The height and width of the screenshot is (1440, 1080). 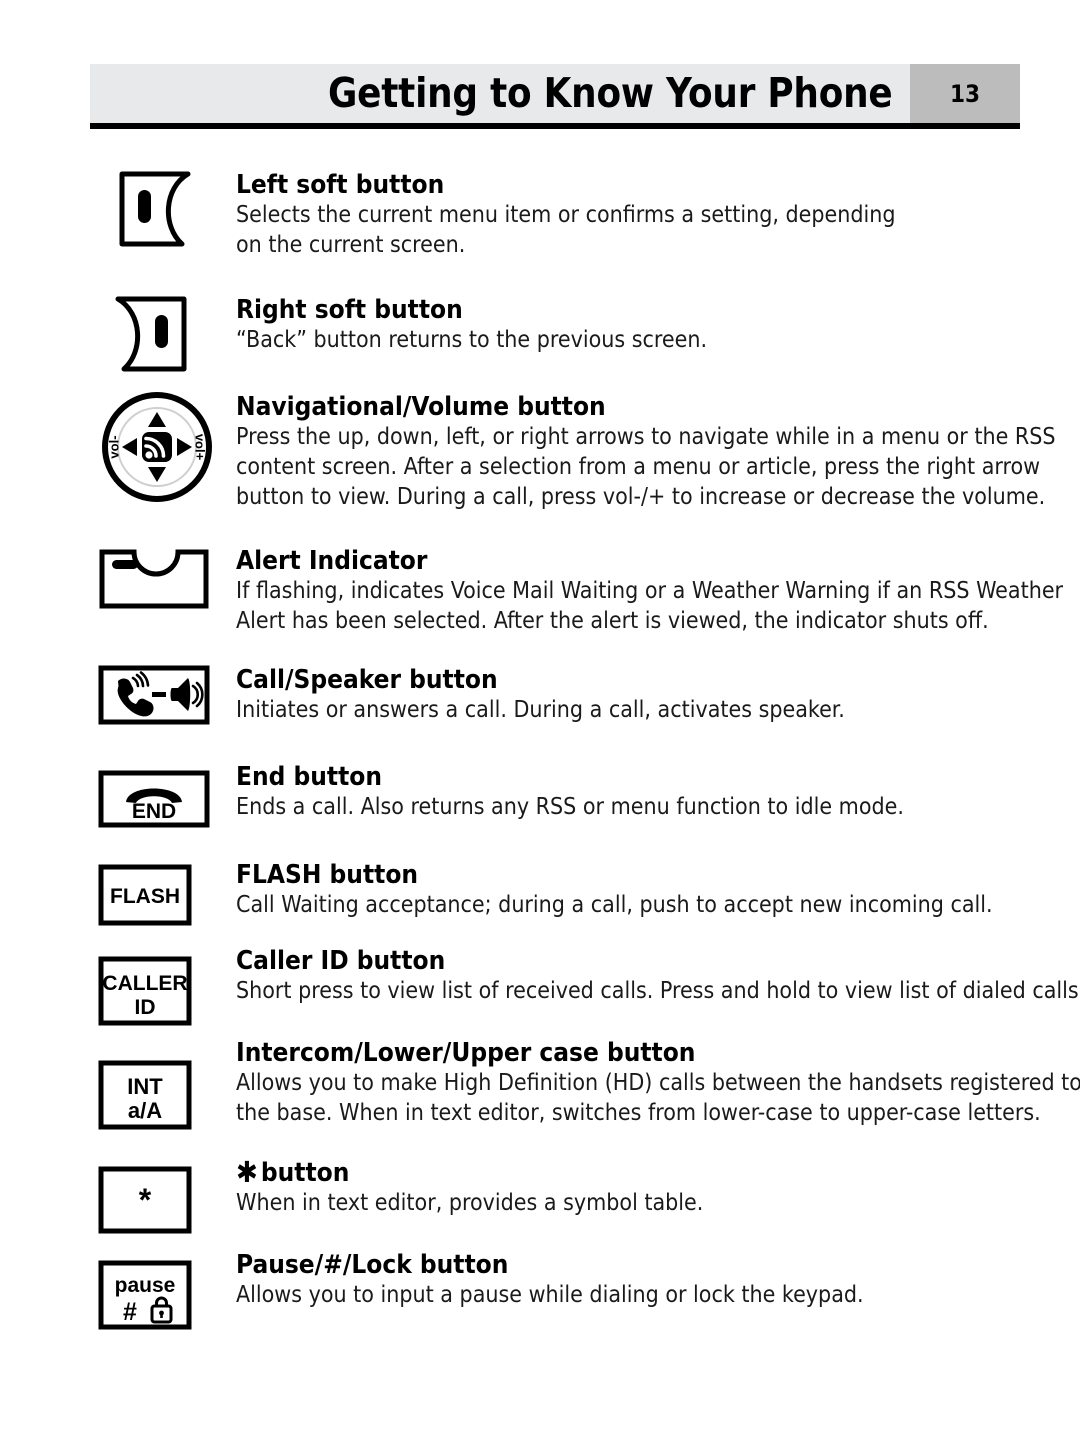 I want to click on dash-icon, so click(x=159, y=694).